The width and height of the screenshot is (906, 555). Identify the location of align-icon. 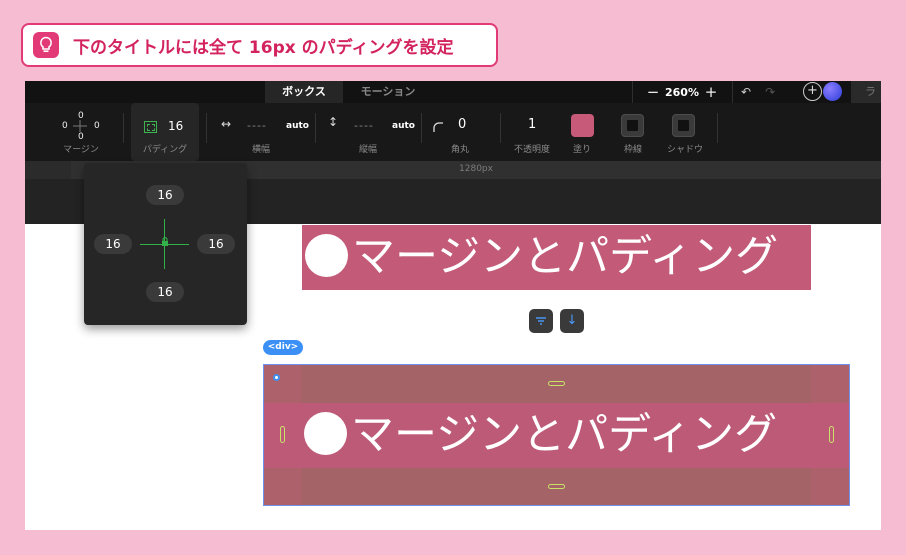
(541, 321).